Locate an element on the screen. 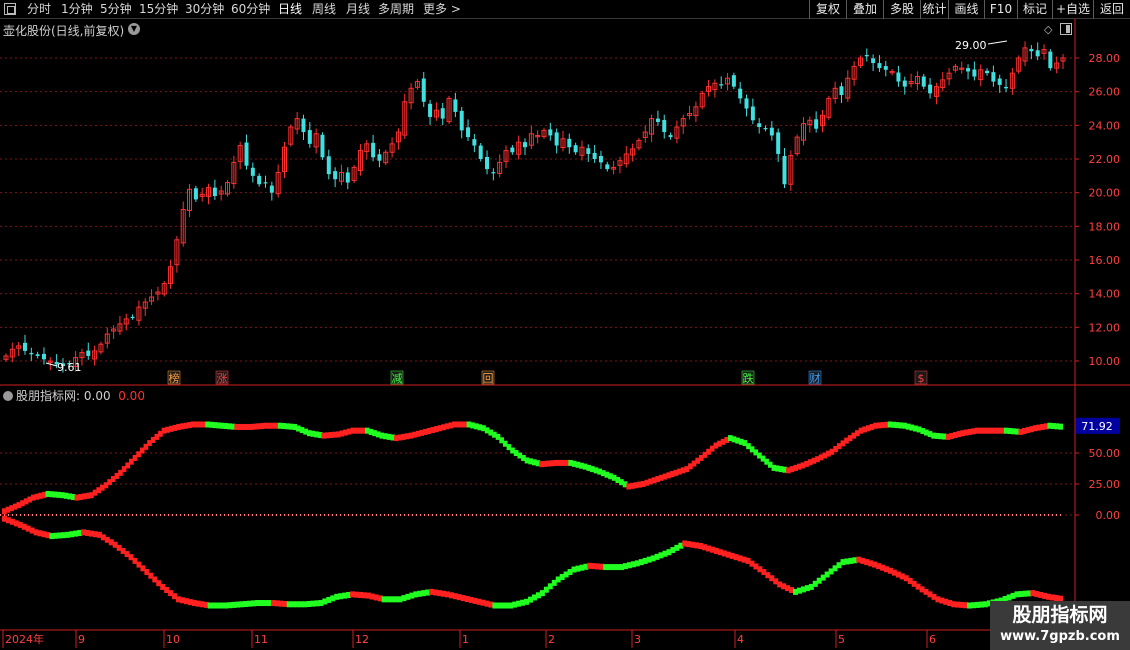 The height and width of the screenshot is (650, 1130). event-marker: 减 is located at coordinates (397, 378).